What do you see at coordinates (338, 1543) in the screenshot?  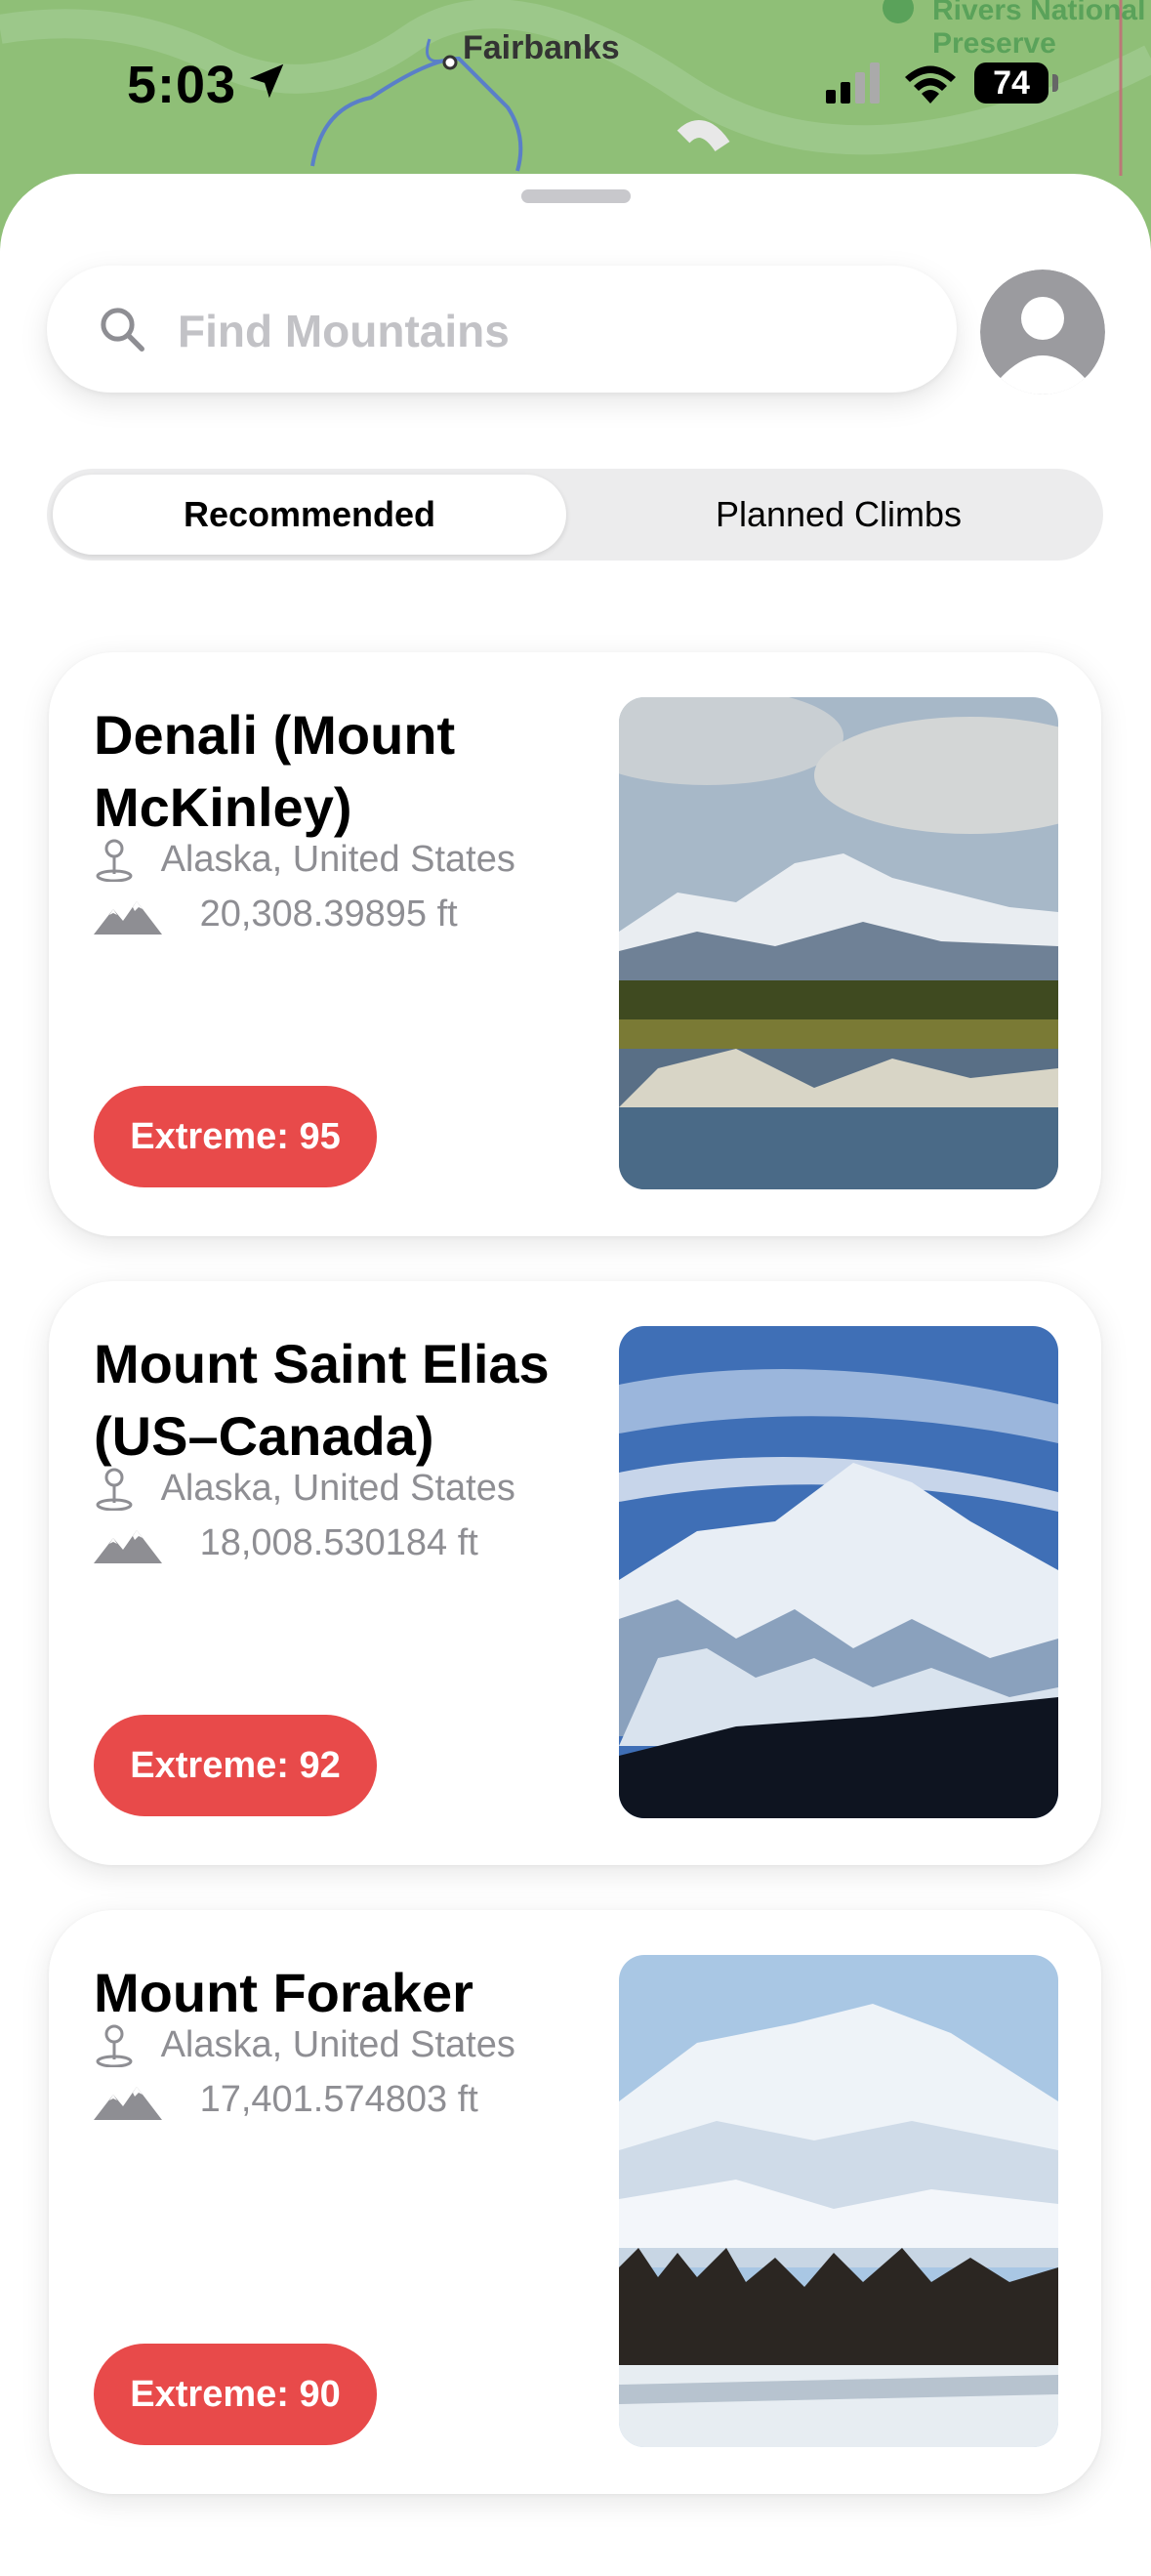 I see `mountain-elevation: 18,008.530184 ft` at bounding box center [338, 1543].